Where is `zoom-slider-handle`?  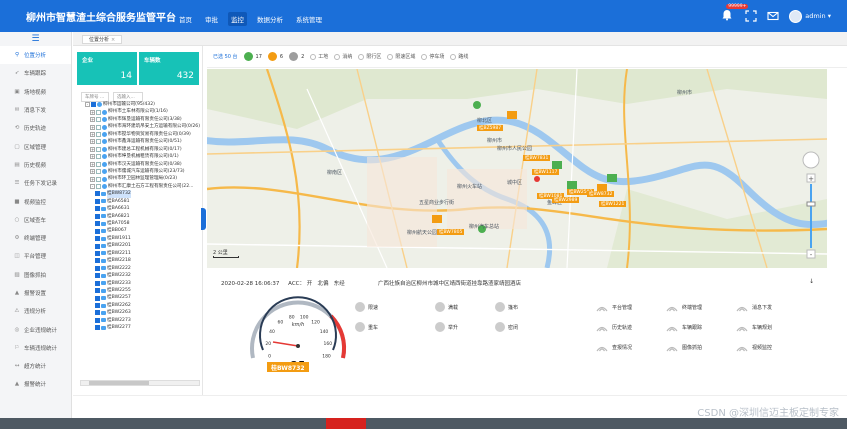
zoom-slider-handle is located at coordinates (811, 204).